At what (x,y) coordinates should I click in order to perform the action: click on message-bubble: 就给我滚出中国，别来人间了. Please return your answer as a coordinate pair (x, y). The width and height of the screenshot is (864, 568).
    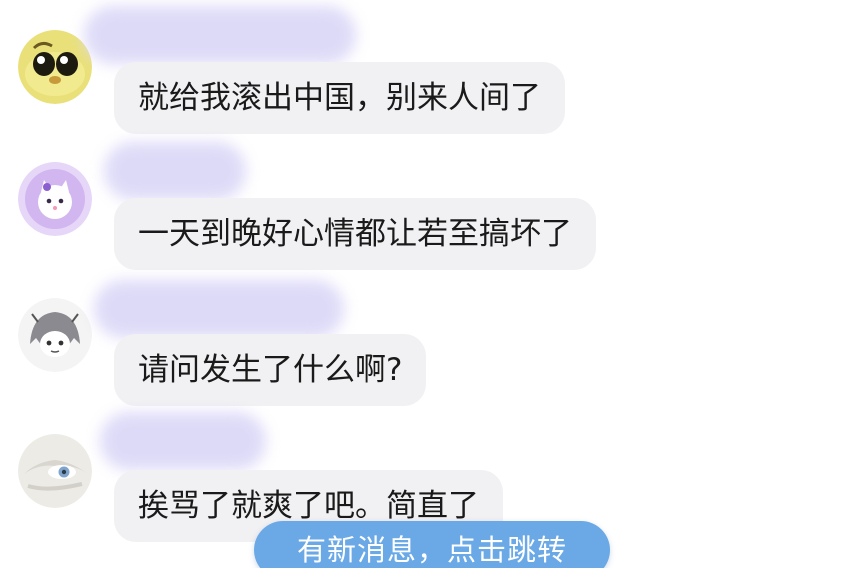
    Looking at the image, I should click on (339, 98).